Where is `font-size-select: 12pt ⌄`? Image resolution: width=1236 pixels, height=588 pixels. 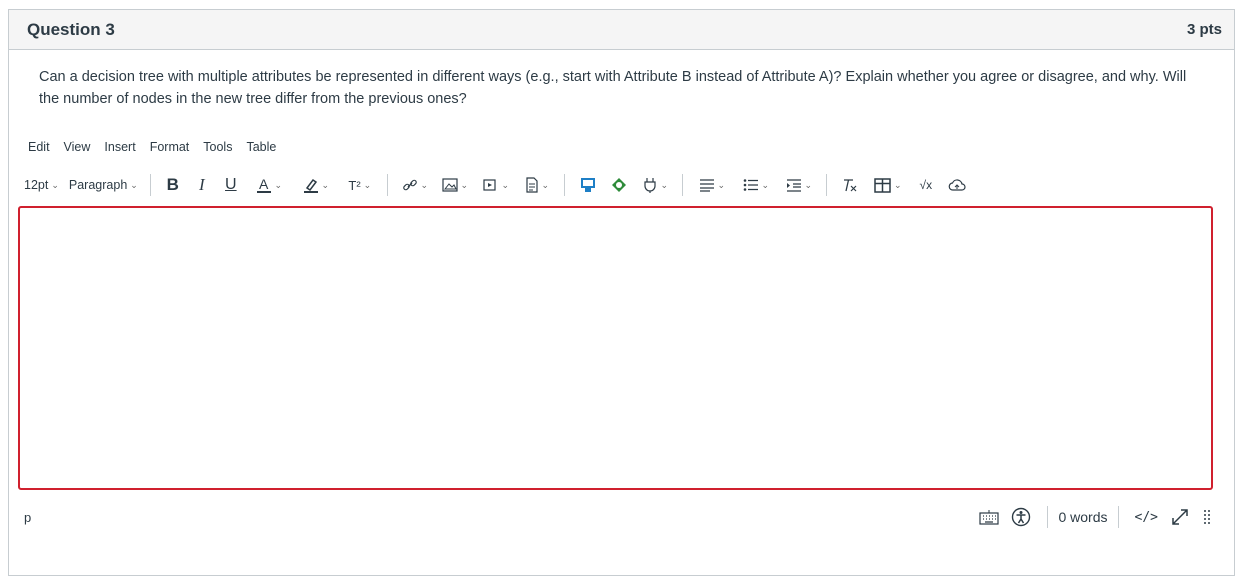 font-size-select: 12pt ⌄ is located at coordinates (41, 185).